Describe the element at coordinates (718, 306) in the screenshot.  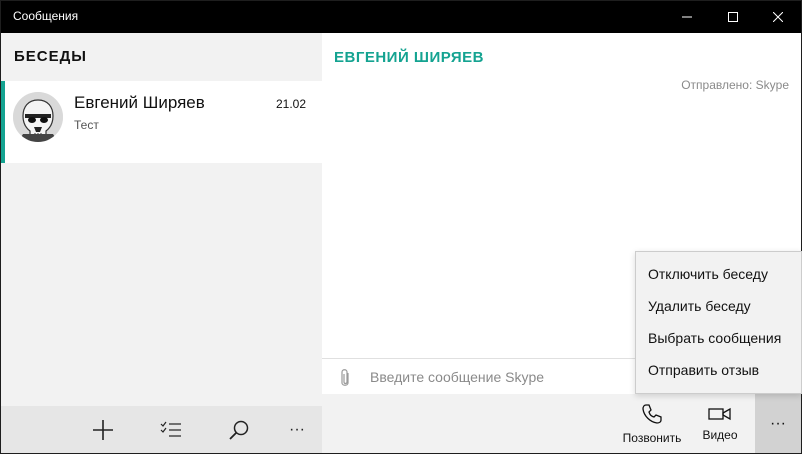
I see `menu-item-delete: Удалить беседу` at that location.